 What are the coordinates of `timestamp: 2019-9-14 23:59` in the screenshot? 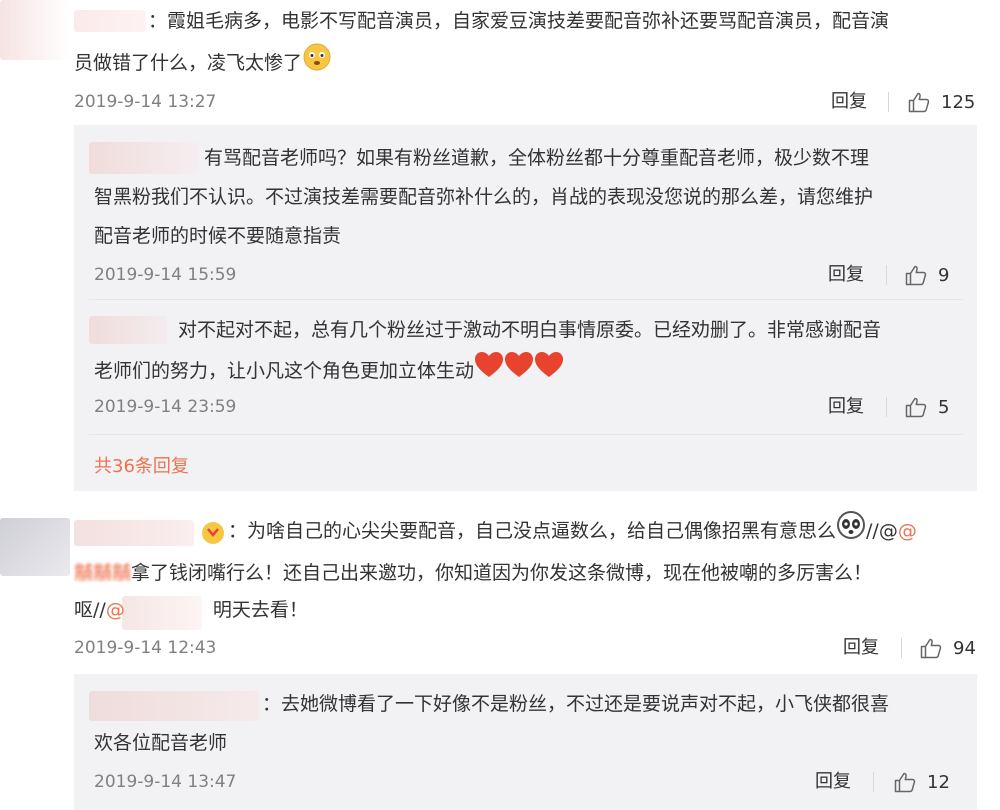 It's located at (165, 407).